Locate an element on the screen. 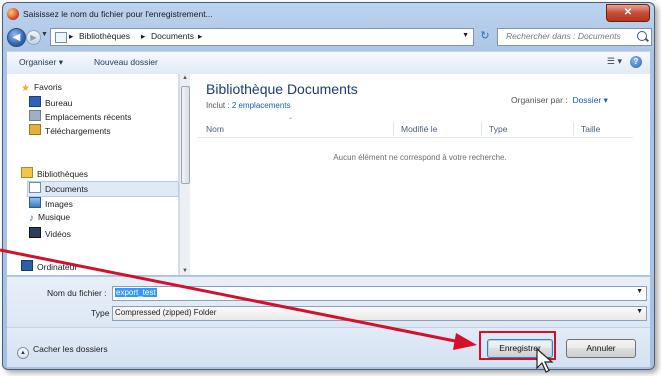 The height and width of the screenshot is (376, 661). refresh-icon: ↻ is located at coordinates (485, 36).